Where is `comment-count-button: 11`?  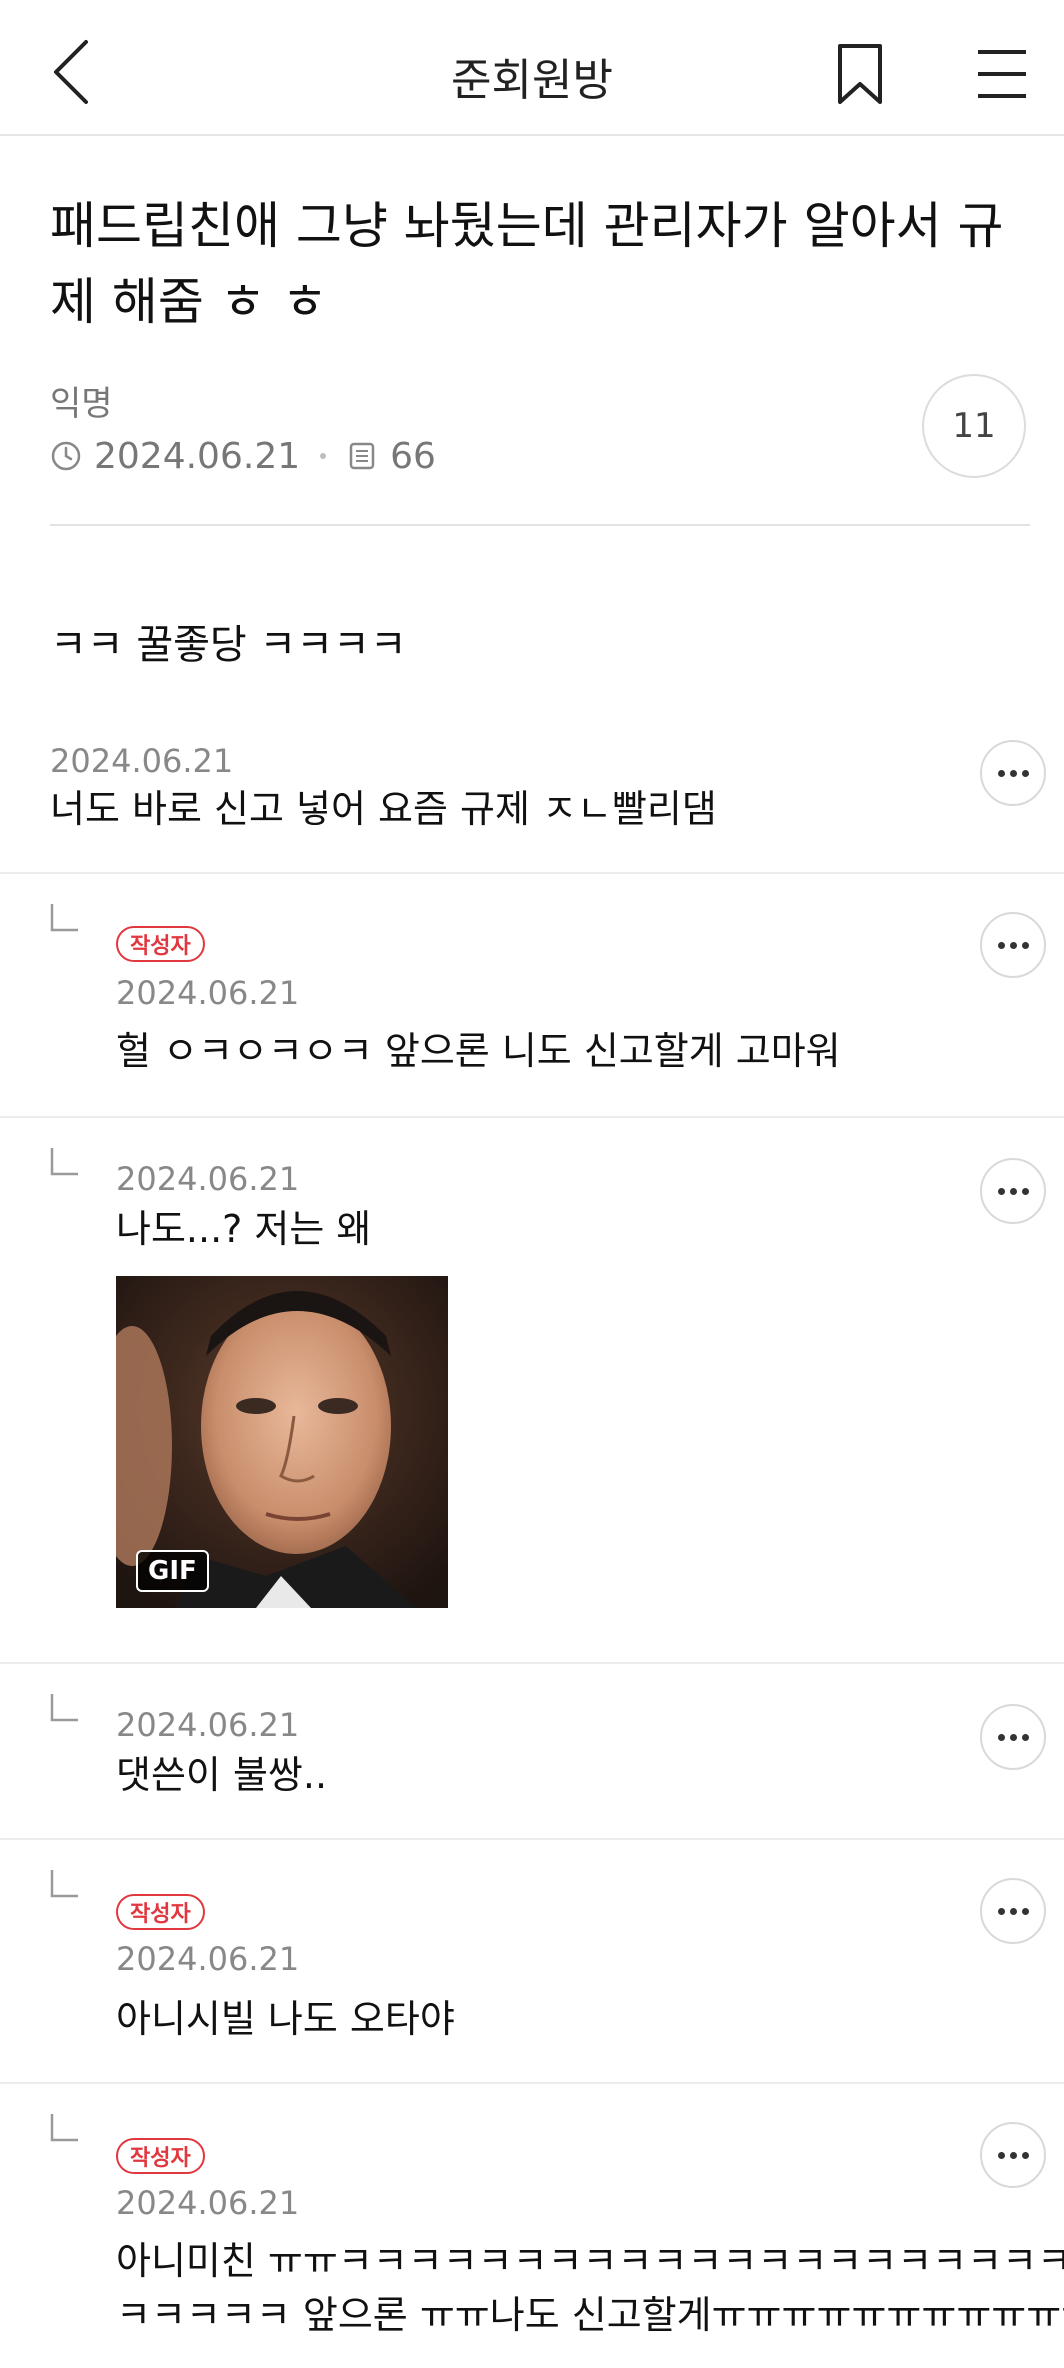 comment-count-button: 11 is located at coordinates (974, 426).